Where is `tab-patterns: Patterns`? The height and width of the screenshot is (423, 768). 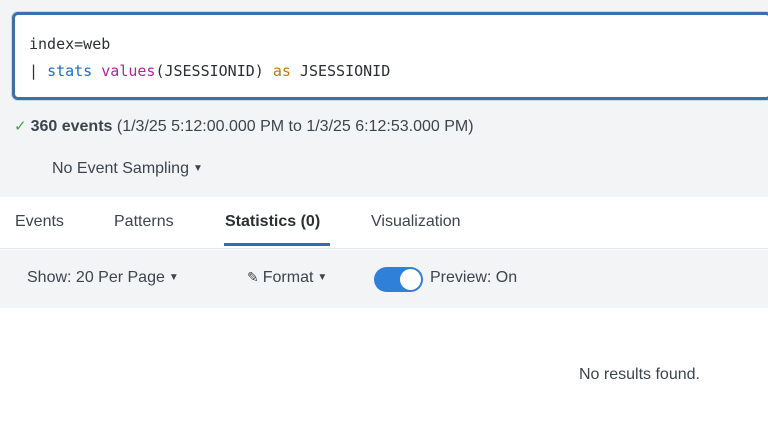 tab-patterns: Patterns is located at coordinates (144, 222).